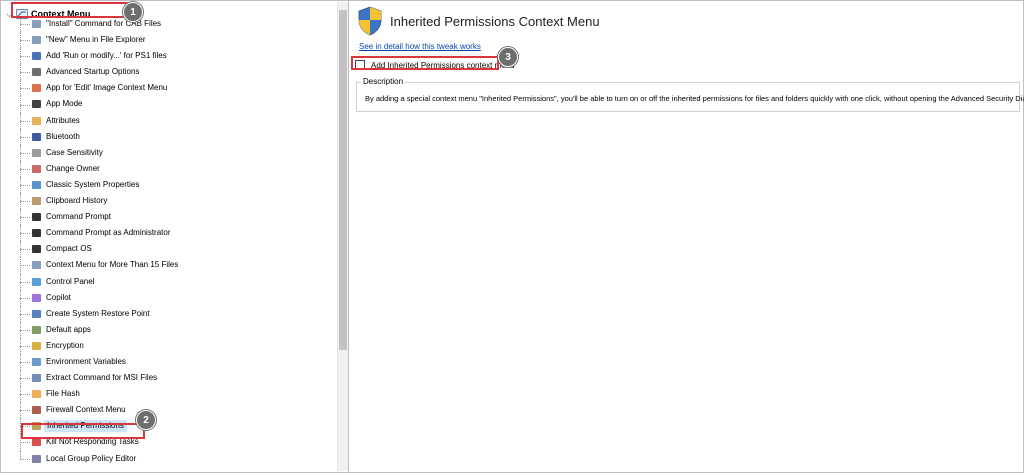 Image resolution: width=1024 pixels, height=473 pixels. Describe the element at coordinates (36, 281) in the screenshot. I see `control-panel-icon` at that location.